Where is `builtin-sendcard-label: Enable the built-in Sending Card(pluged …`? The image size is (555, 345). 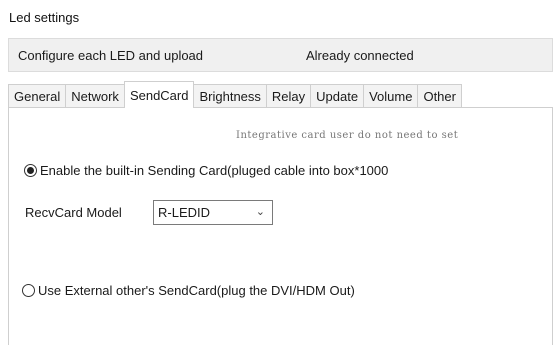
builtin-sendcard-label: Enable the built-in Sending Card(pluged … is located at coordinates (214, 170).